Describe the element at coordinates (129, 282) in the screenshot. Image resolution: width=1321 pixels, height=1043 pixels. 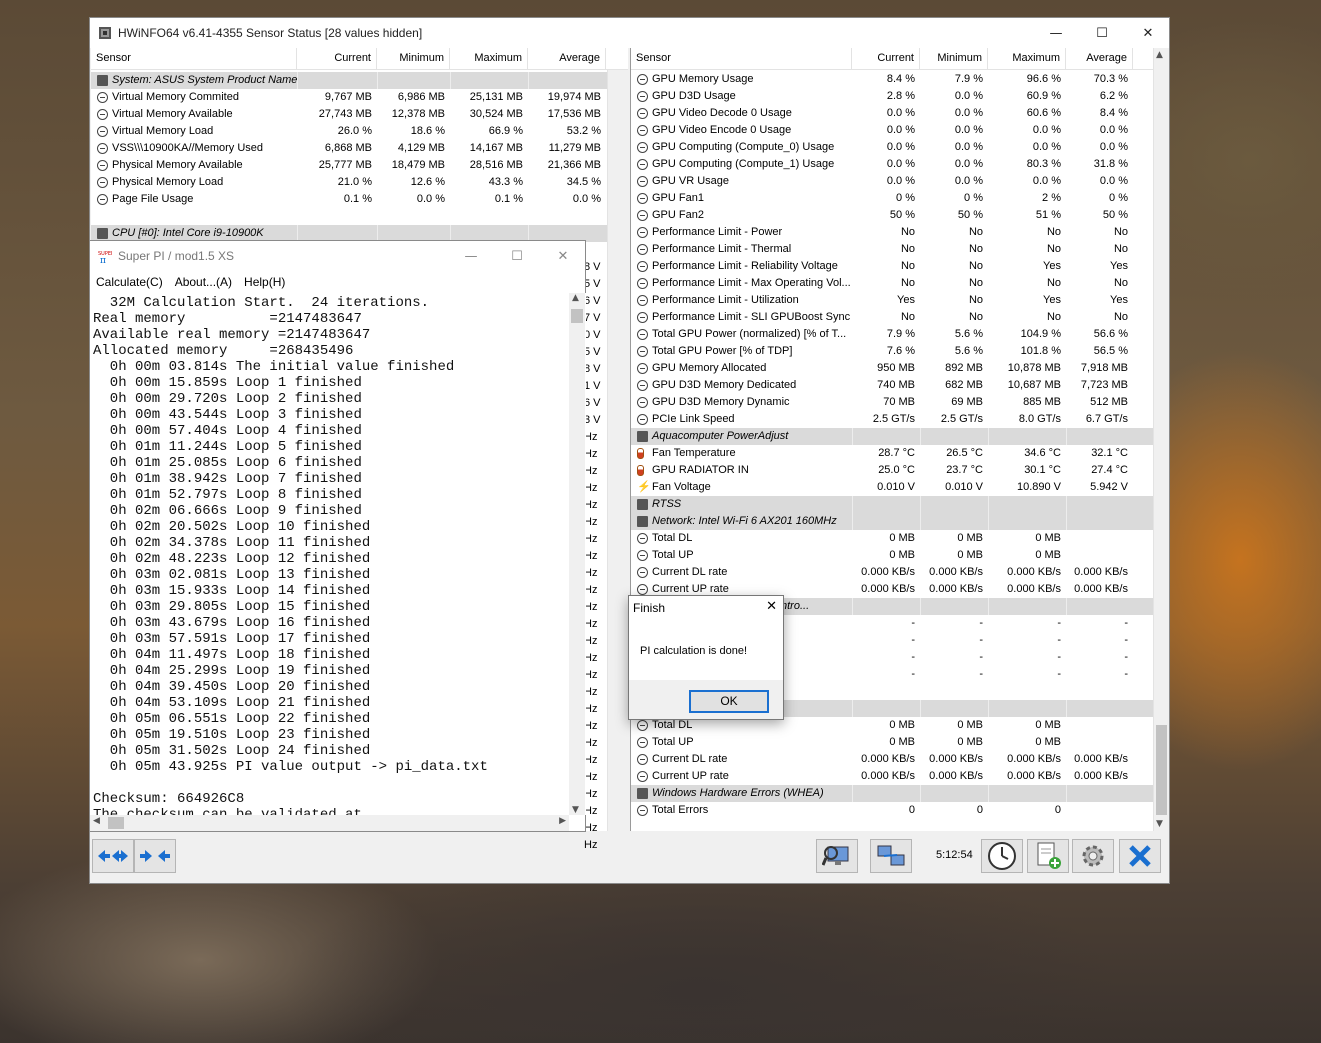
I see `menu-calculate: Calculate(C)` at that location.